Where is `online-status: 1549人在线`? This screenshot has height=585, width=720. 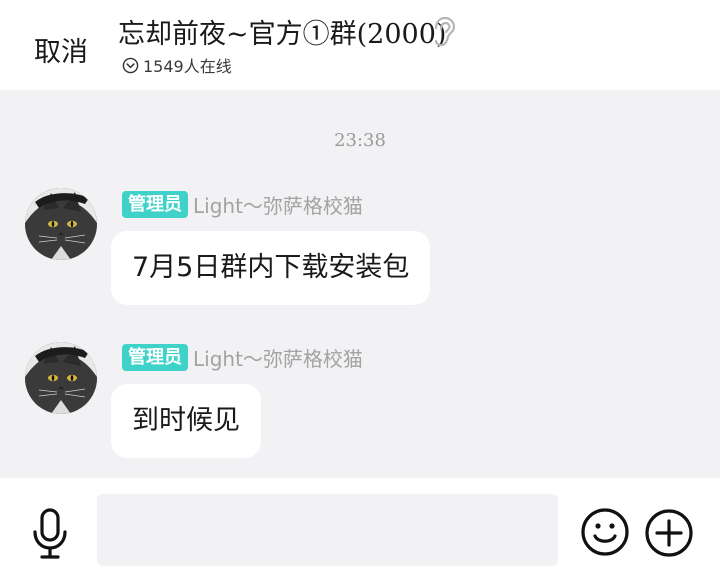 online-status: 1549人在线 is located at coordinates (177, 65).